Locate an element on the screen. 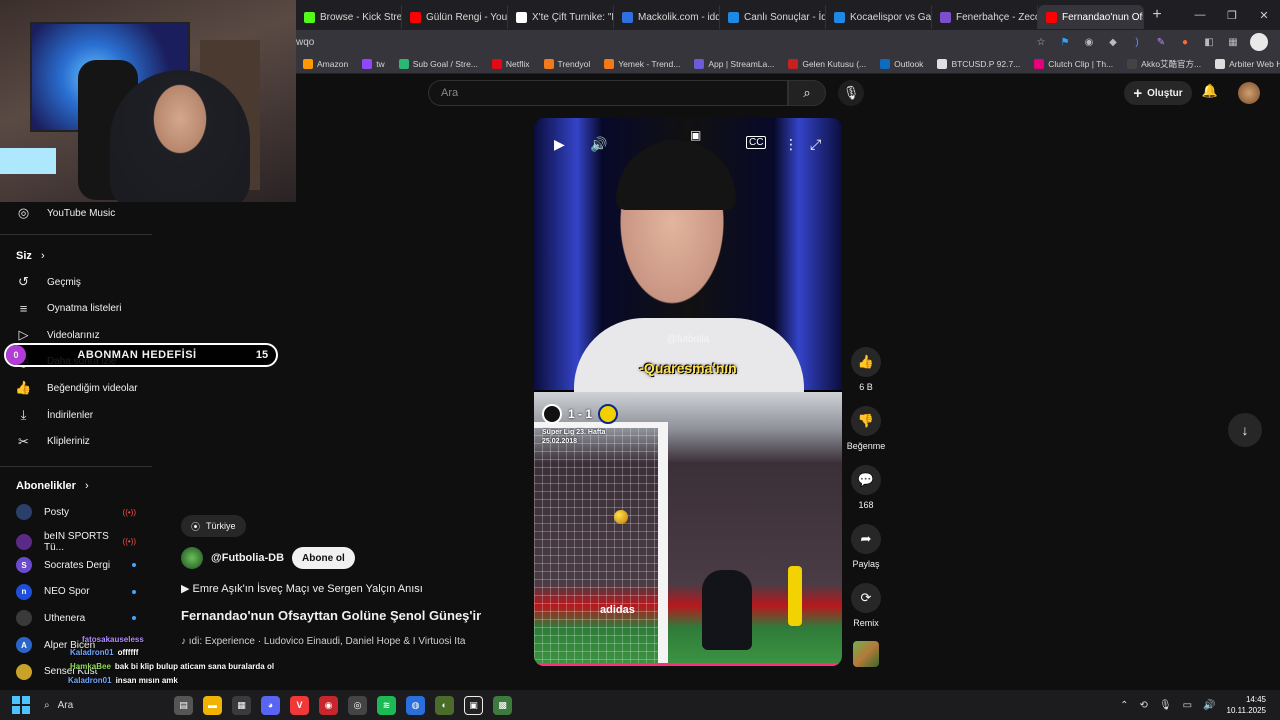 This screenshot has width=1280, height=720. bookmark-item: Netflix is located at coordinates (511, 63).